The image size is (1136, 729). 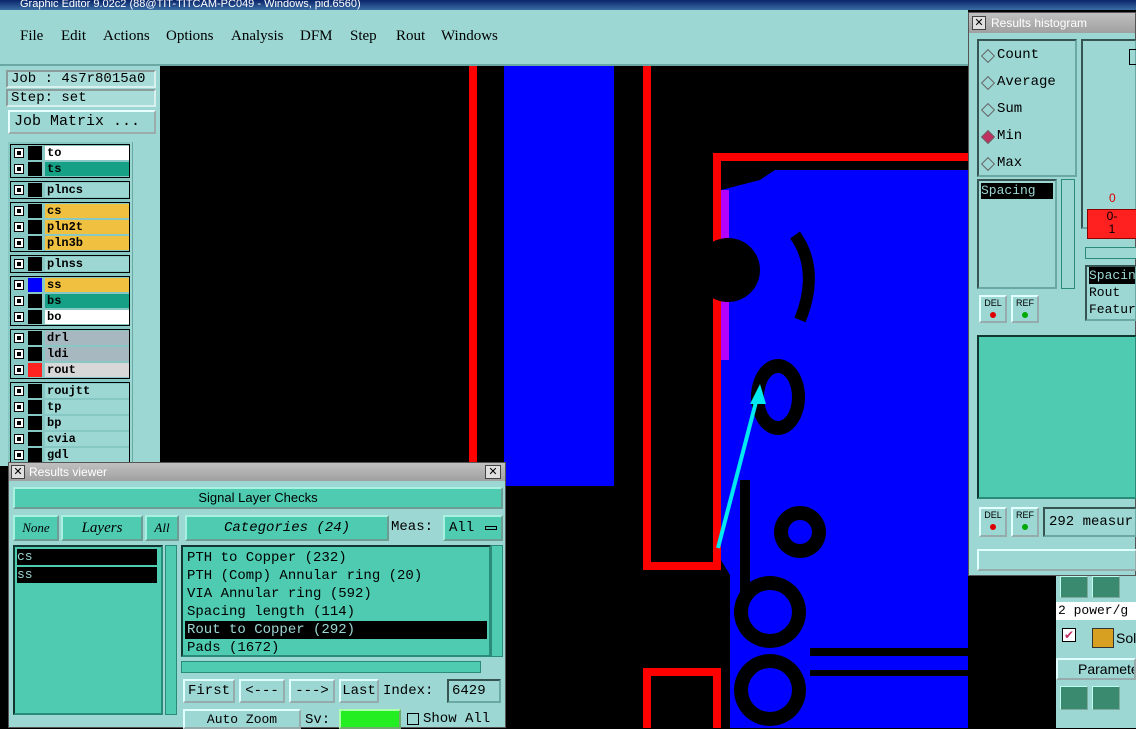 What do you see at coordinates (70, 338) in the screenshot?
I see `layer-row: drl` at bounding box center [70, 338].